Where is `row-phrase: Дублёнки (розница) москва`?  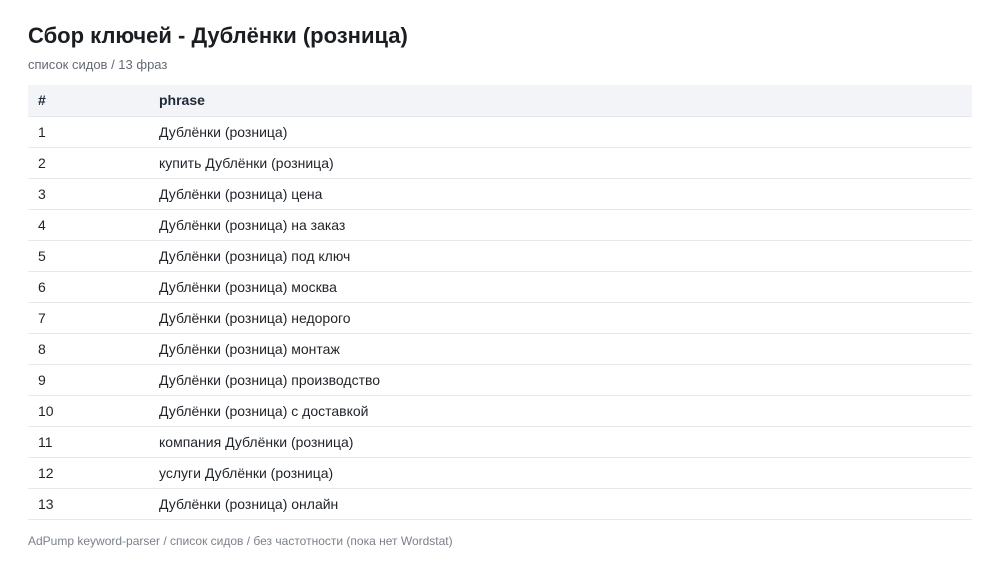
row-phrase: Дублёнки (розница) москва is located at coordinates (560, 287).